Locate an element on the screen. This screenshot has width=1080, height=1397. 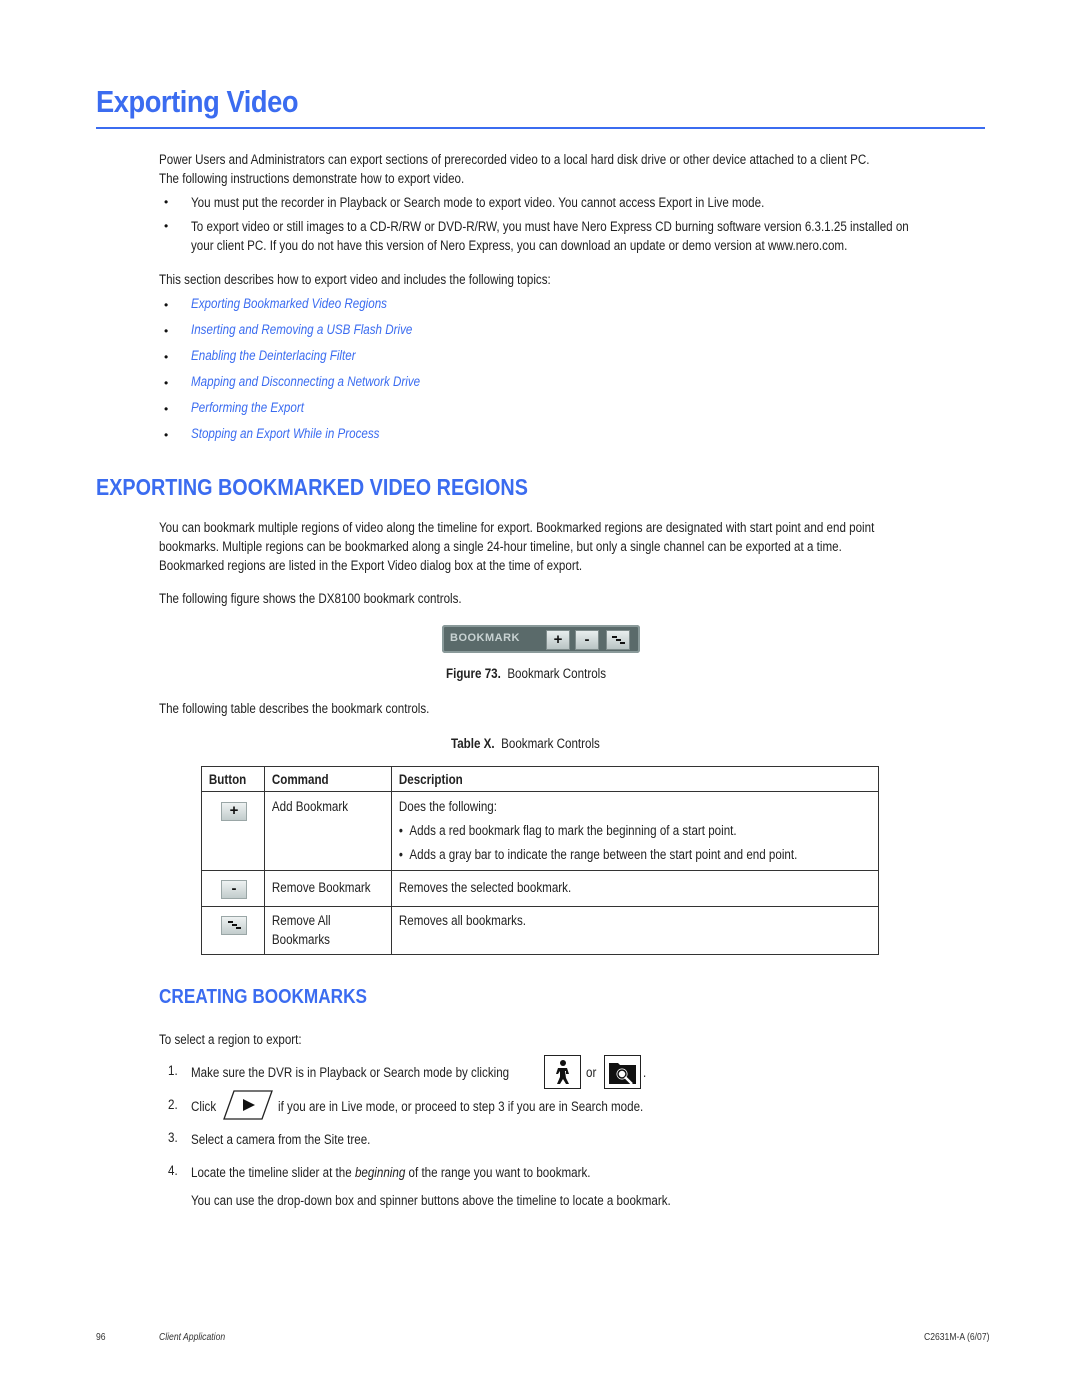
table-caption: Table X. Bookmark Controls is located at coordinates (525, 743).